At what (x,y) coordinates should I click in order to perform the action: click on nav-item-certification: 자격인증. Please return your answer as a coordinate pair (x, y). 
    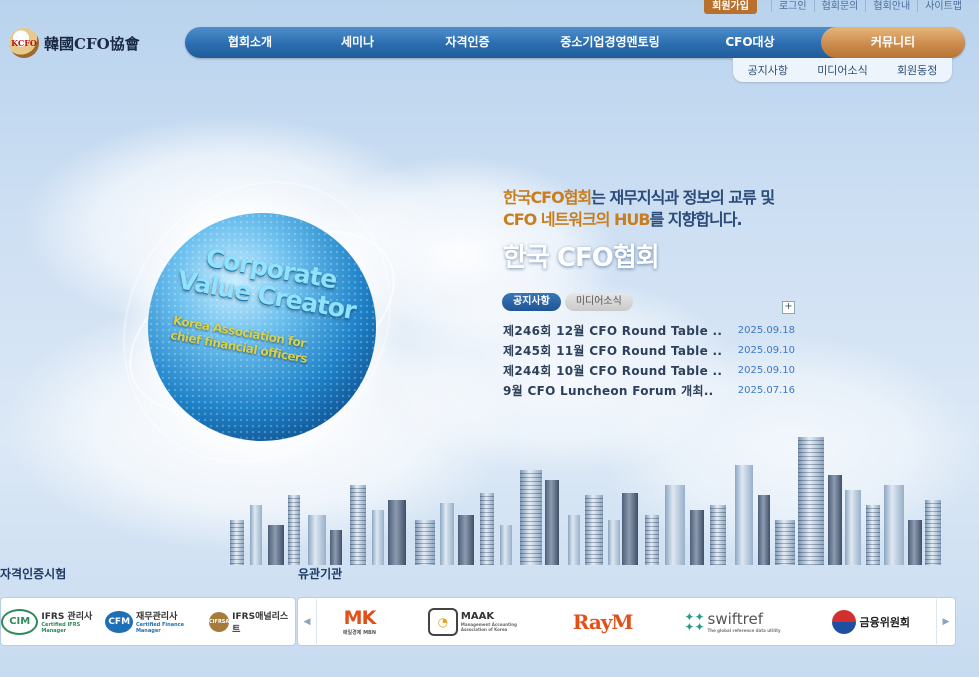
    Looking at the image, I should click on (467, 42).